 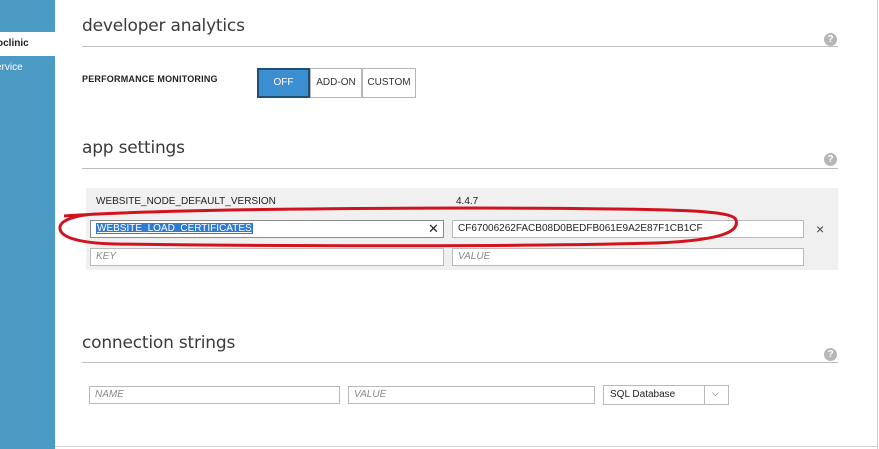 What do you see at coordinates (27, 224) in the screenshot?
I see `left-nav-sidebar: oclinic ervice` at bounding box center [27, 224].